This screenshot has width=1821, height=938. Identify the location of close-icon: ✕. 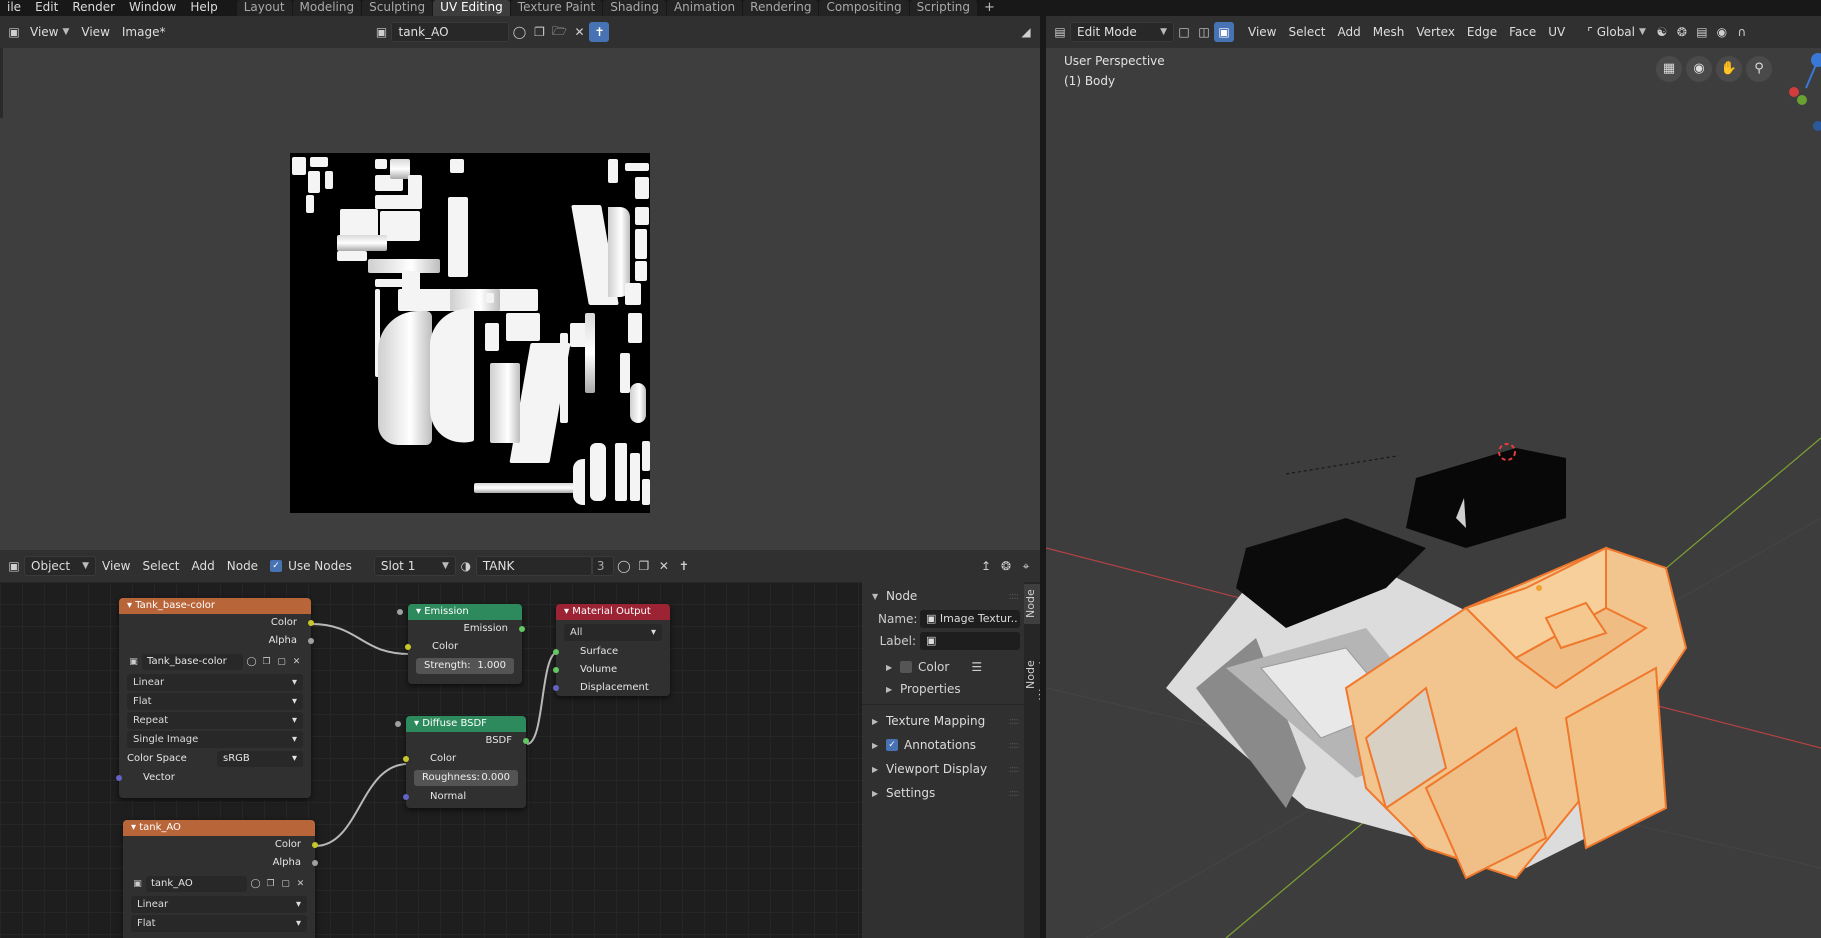
(296, 662).